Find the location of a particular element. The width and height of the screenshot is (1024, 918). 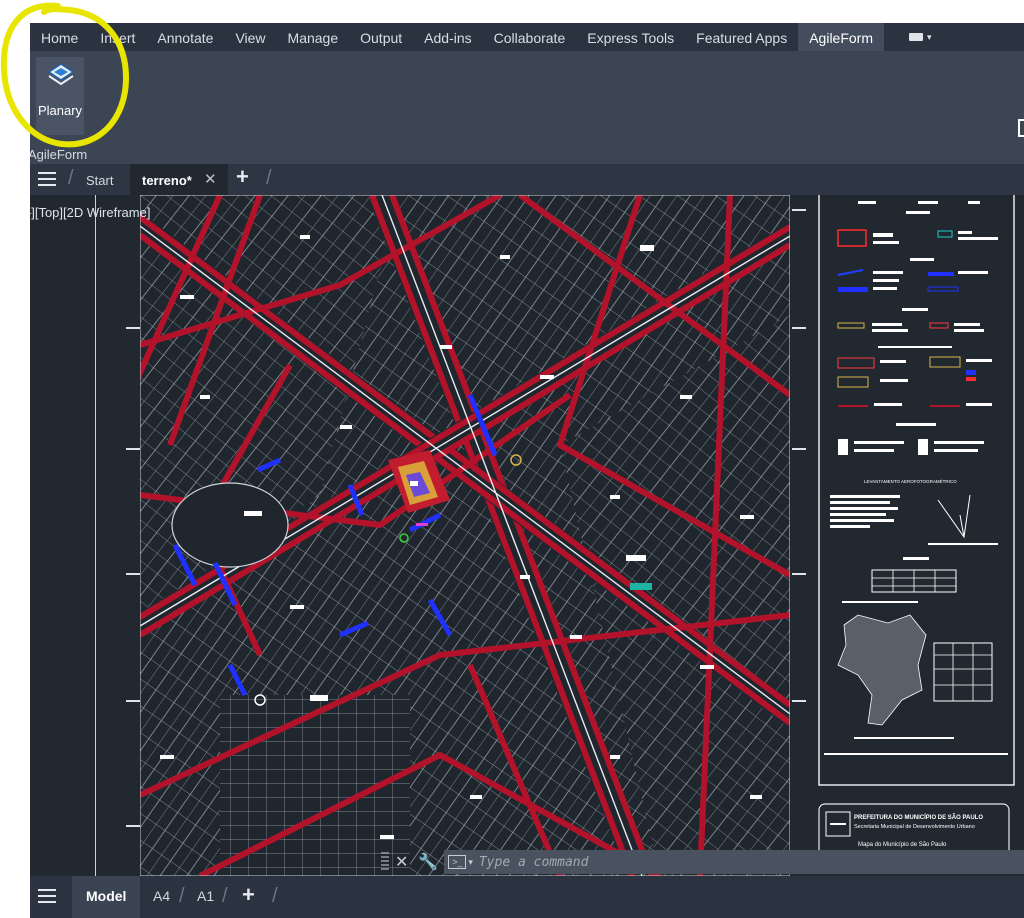

tab-model-label: Model is located at coordinates (106, 896).